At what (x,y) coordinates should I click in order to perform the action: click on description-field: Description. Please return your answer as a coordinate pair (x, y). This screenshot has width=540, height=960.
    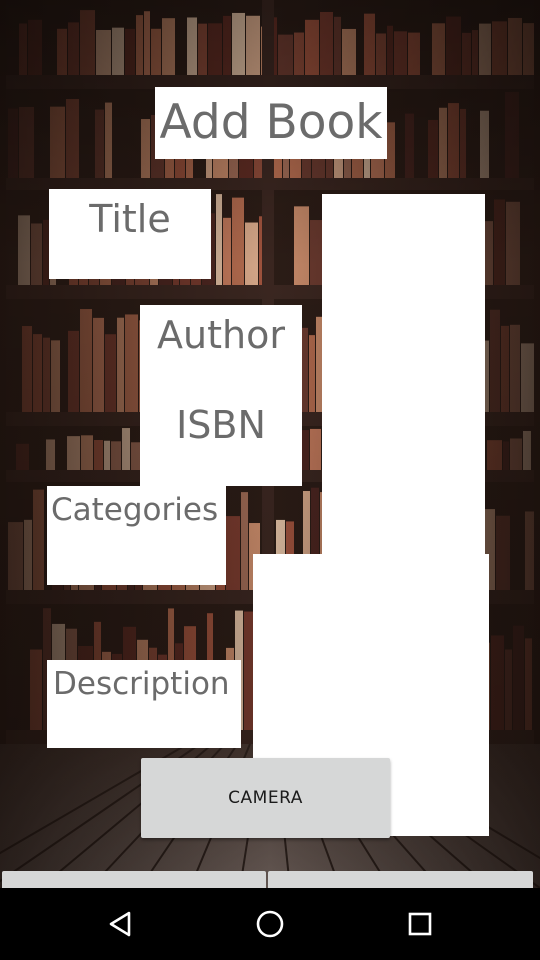
    Looking at the image, I should click on (144, 704).